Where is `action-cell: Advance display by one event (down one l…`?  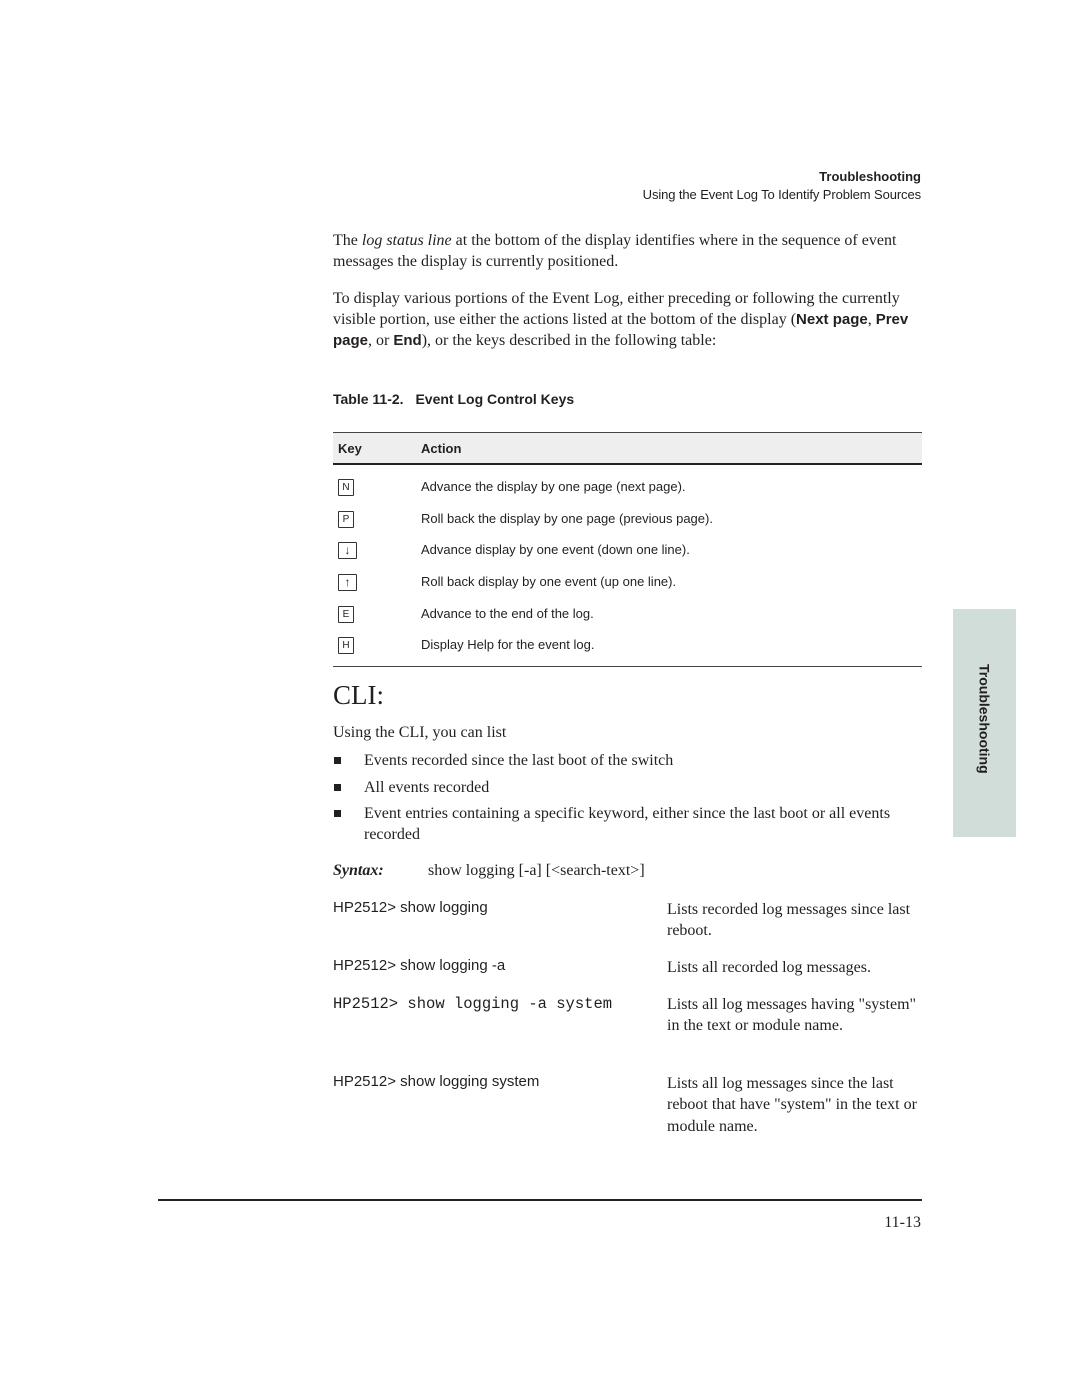 action-cell: Advance display by one event (down one l… is located at coordinates (555, 550).